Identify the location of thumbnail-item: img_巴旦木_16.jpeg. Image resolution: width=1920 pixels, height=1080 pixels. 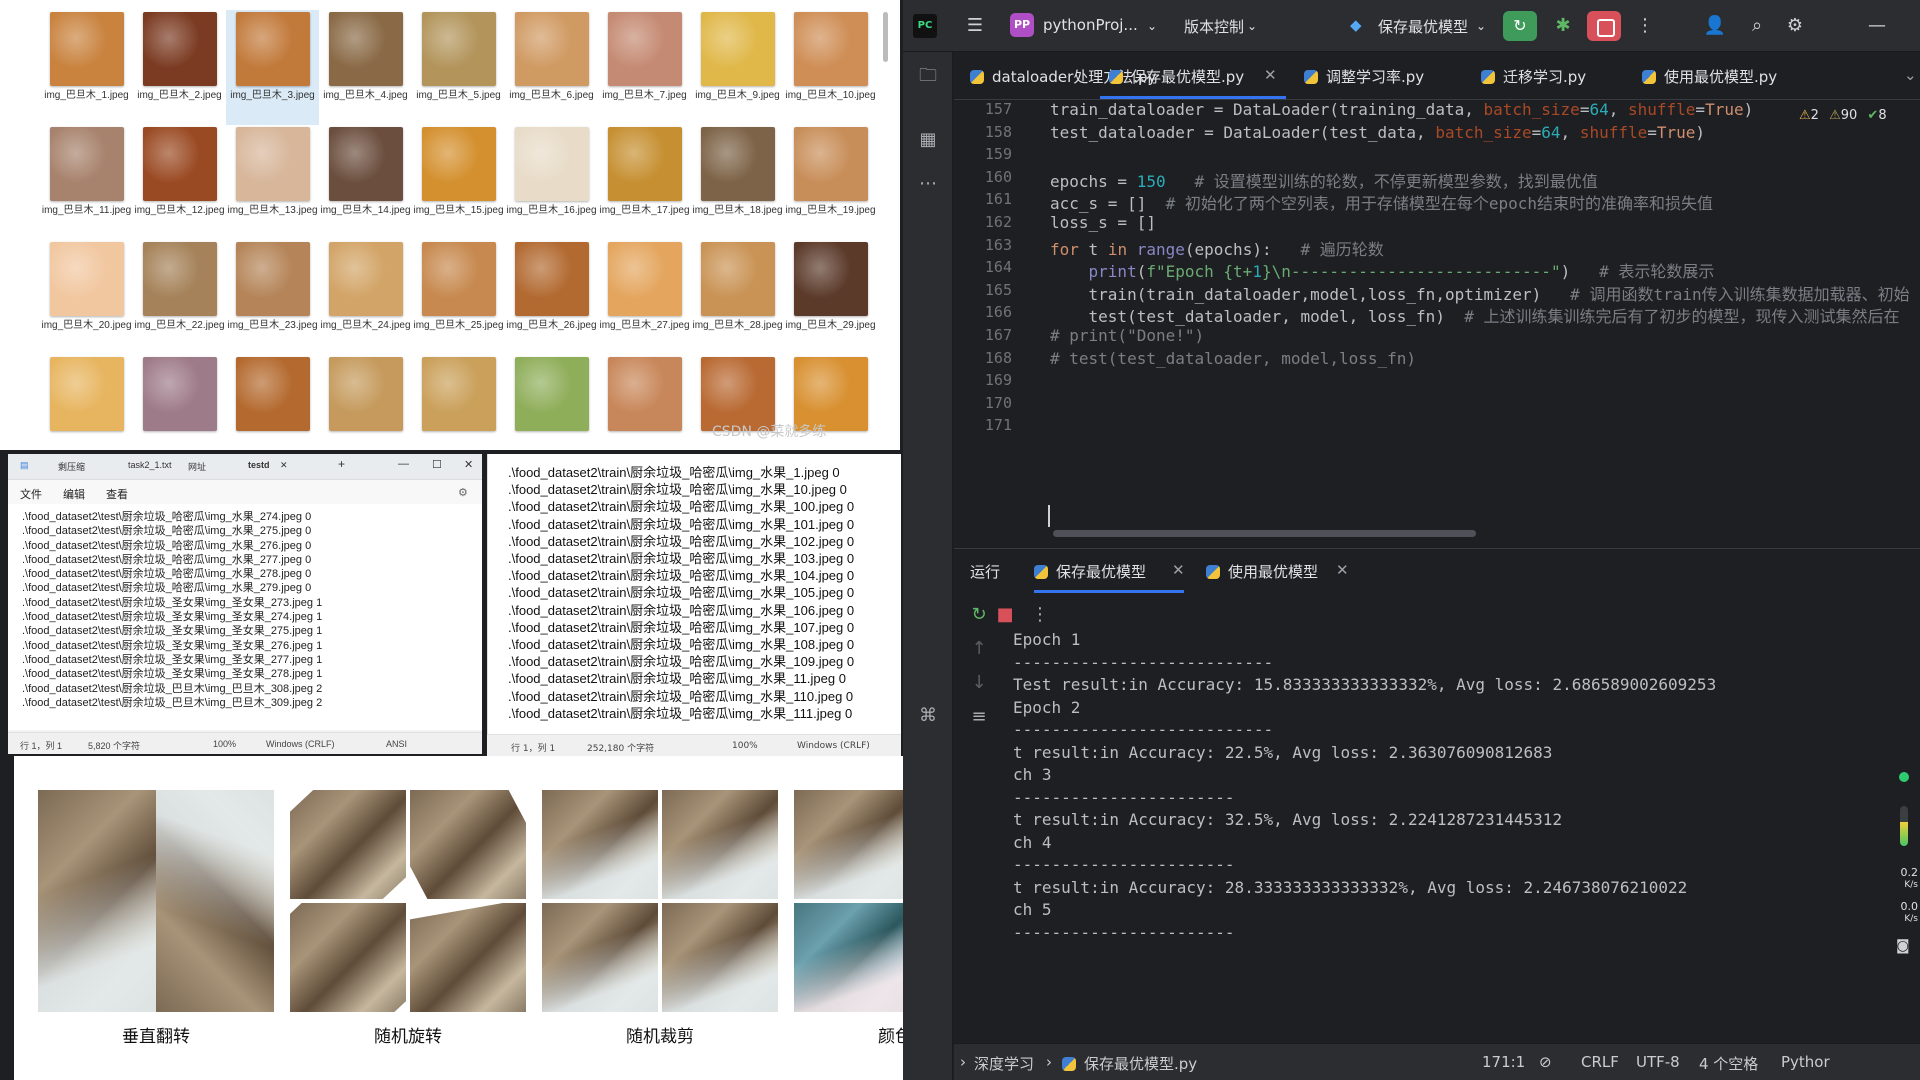
(551, 182).